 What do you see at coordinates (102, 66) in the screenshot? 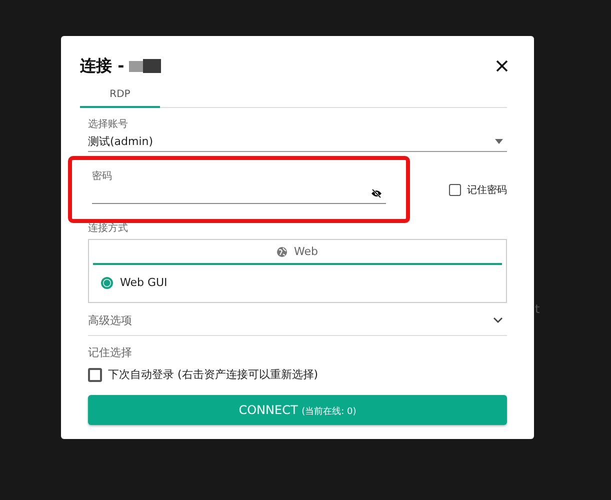
I see `dialog-title: 连接 -` at bounding box center [102, 66].